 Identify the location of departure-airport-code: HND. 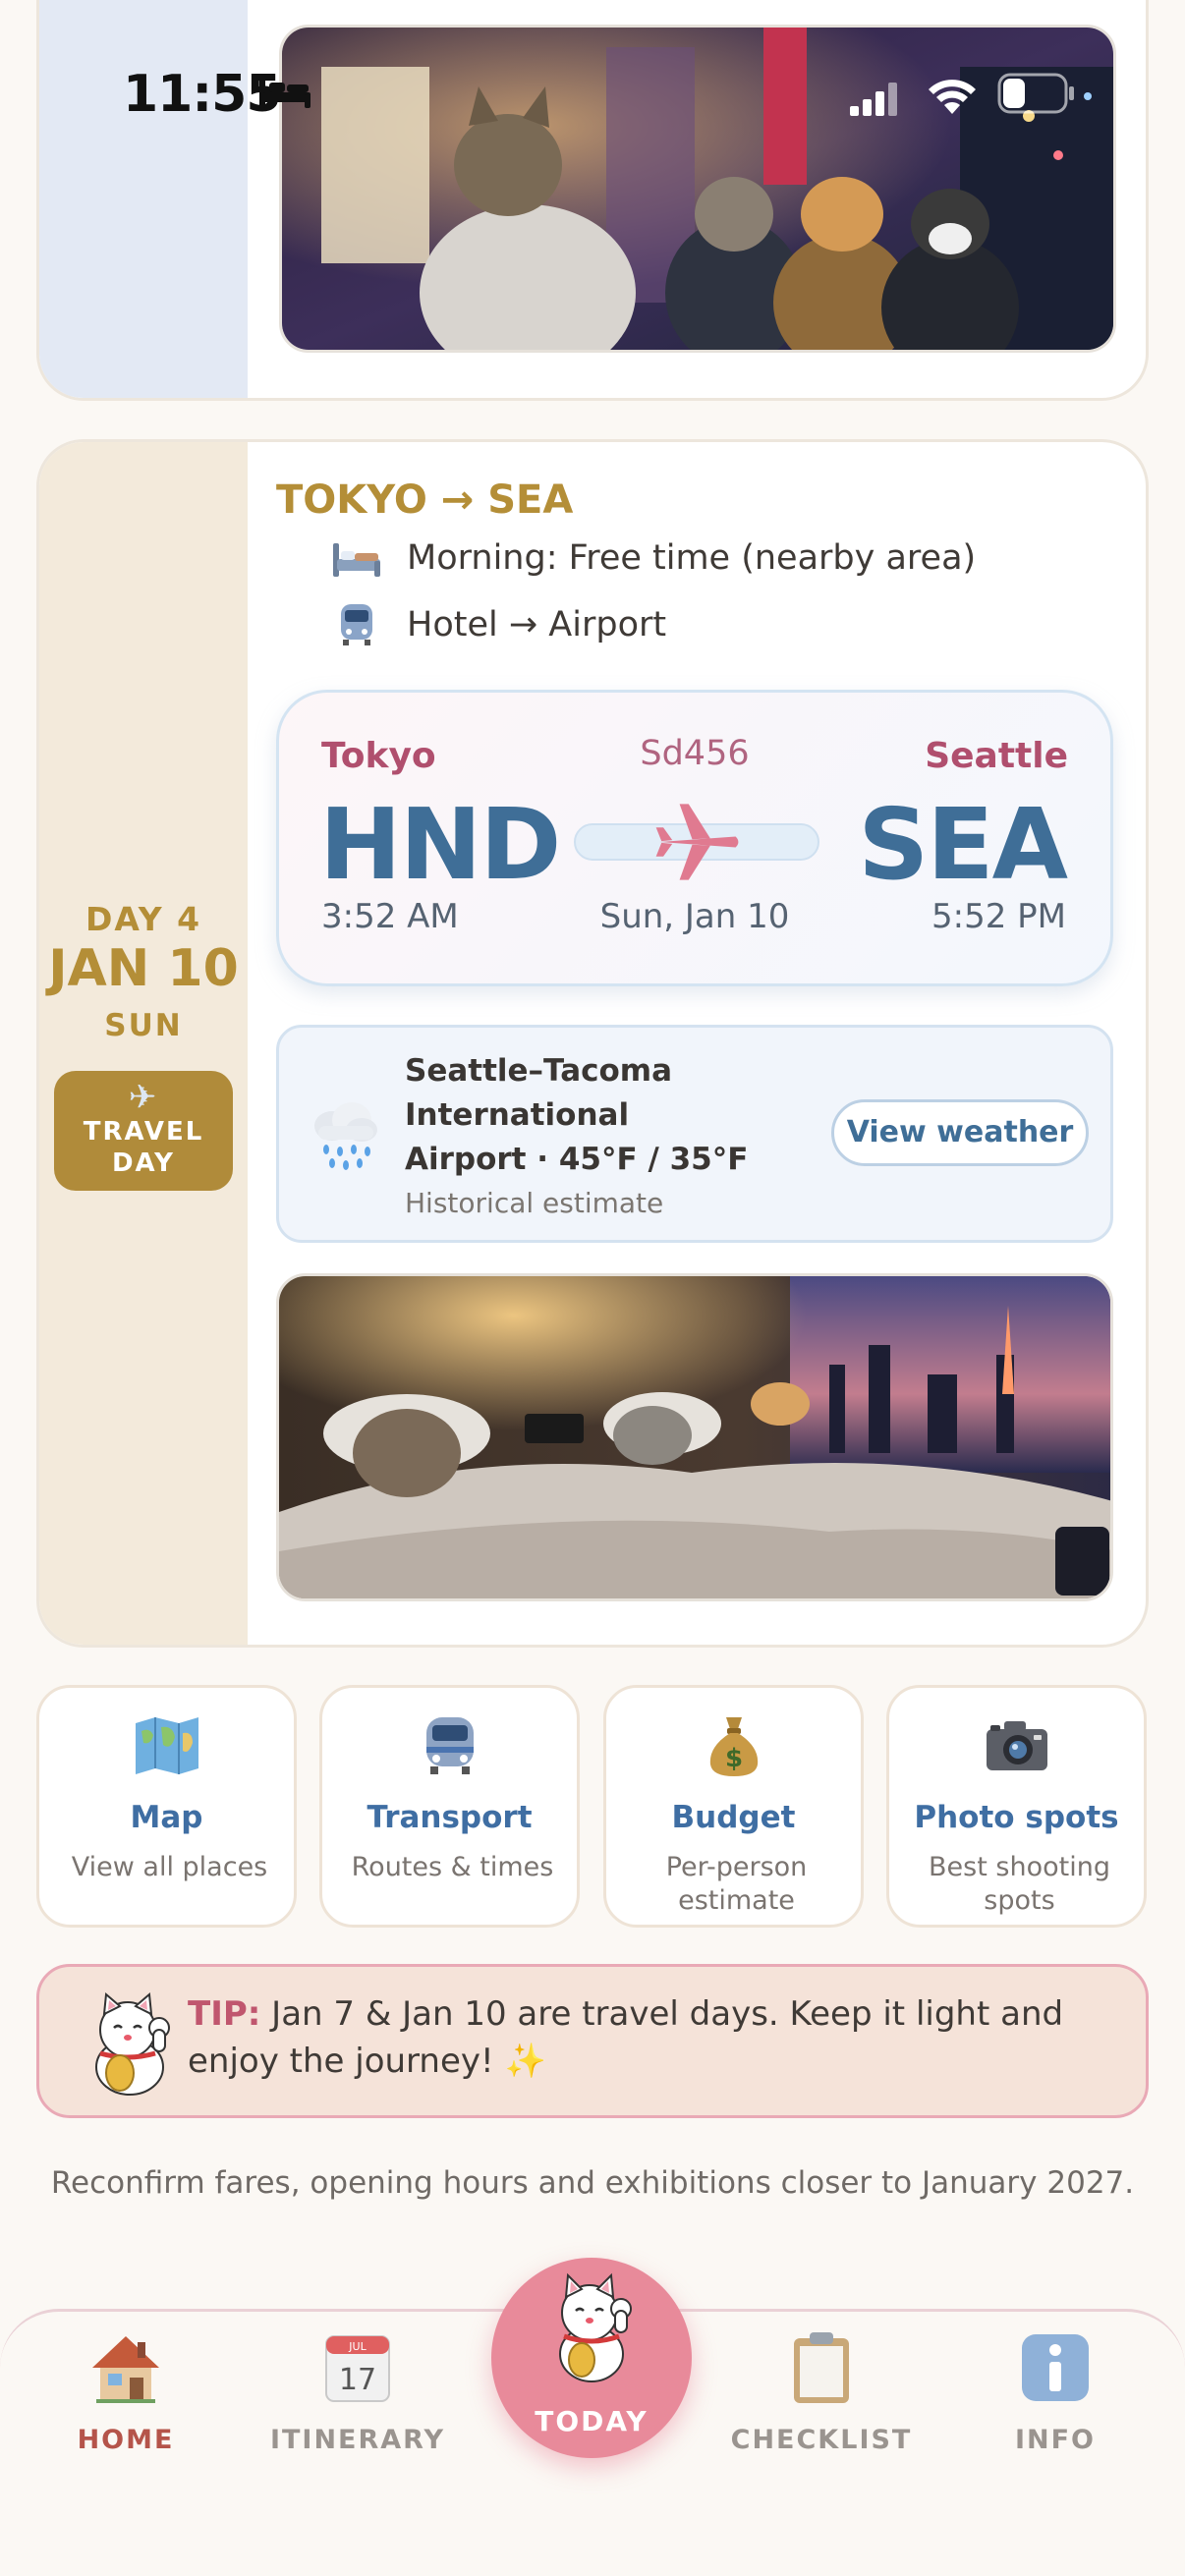
(440, 844).